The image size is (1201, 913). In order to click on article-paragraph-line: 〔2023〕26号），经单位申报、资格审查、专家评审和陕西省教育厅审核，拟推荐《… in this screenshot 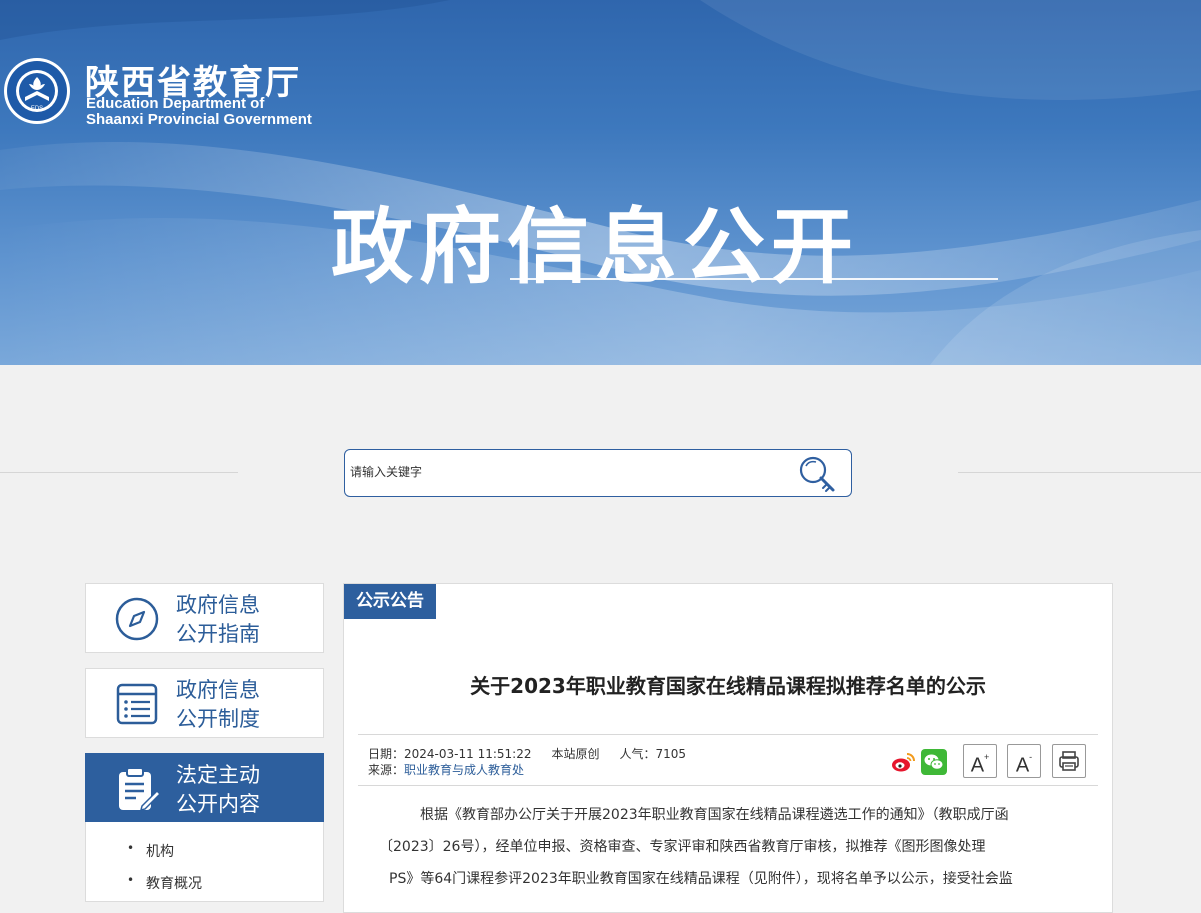, I will do `click(682, 847)`.